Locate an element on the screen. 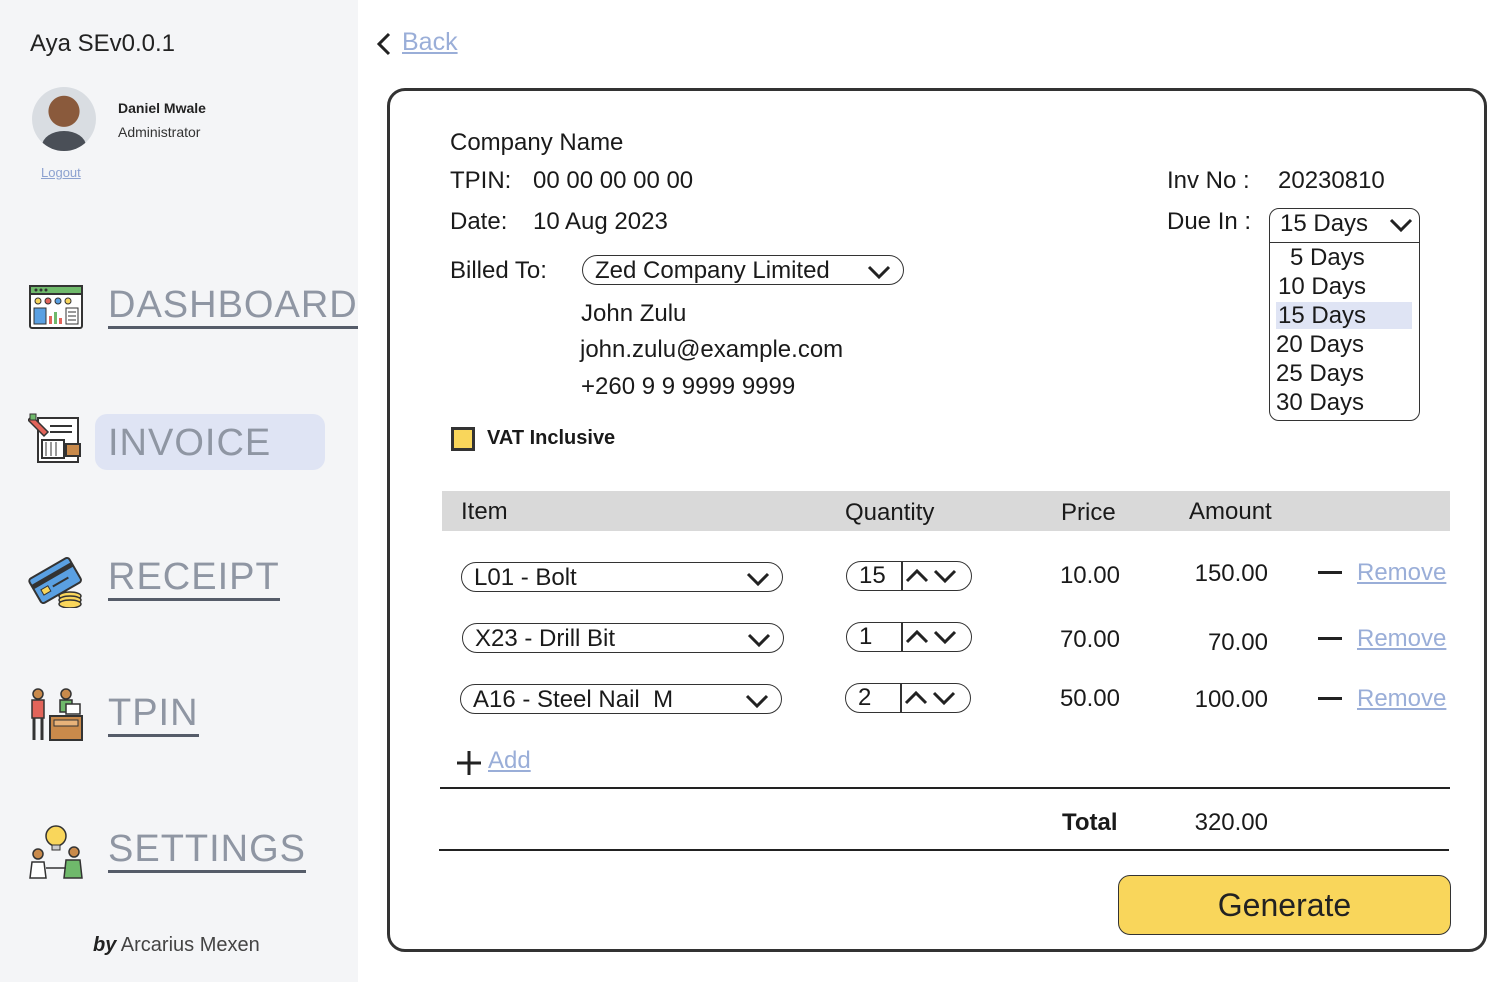 Image resolution: width=1512 pixels, height=982 pixels. contact-phone: +260 9 9 9999 9999 is located at coordinates (688, 386).